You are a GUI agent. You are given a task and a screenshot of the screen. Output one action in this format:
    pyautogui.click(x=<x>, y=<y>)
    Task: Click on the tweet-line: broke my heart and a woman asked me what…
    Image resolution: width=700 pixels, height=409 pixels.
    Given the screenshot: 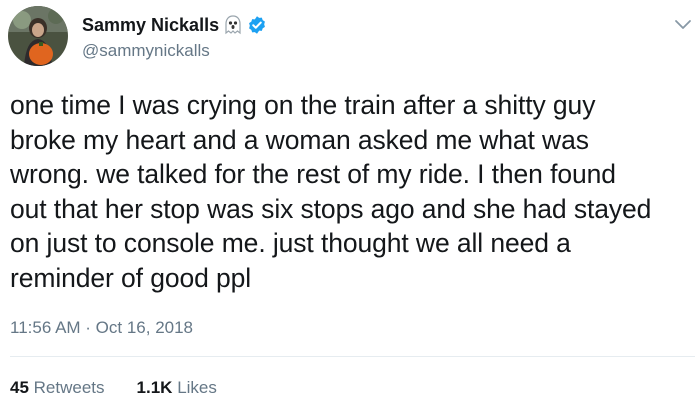 What is the action you would take?
    pyautogui.click(x=299, y=139)
    